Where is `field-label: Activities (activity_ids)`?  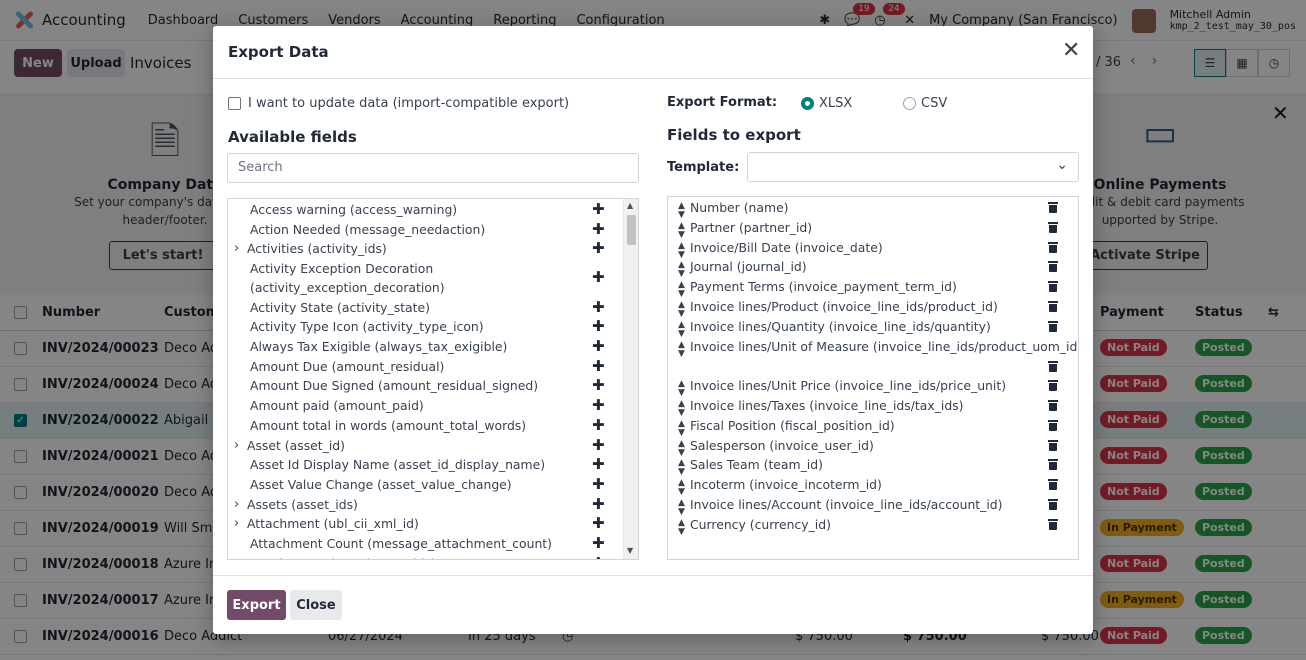 field-label: Activities (activity_ids) is located at coordinates (317, 249).